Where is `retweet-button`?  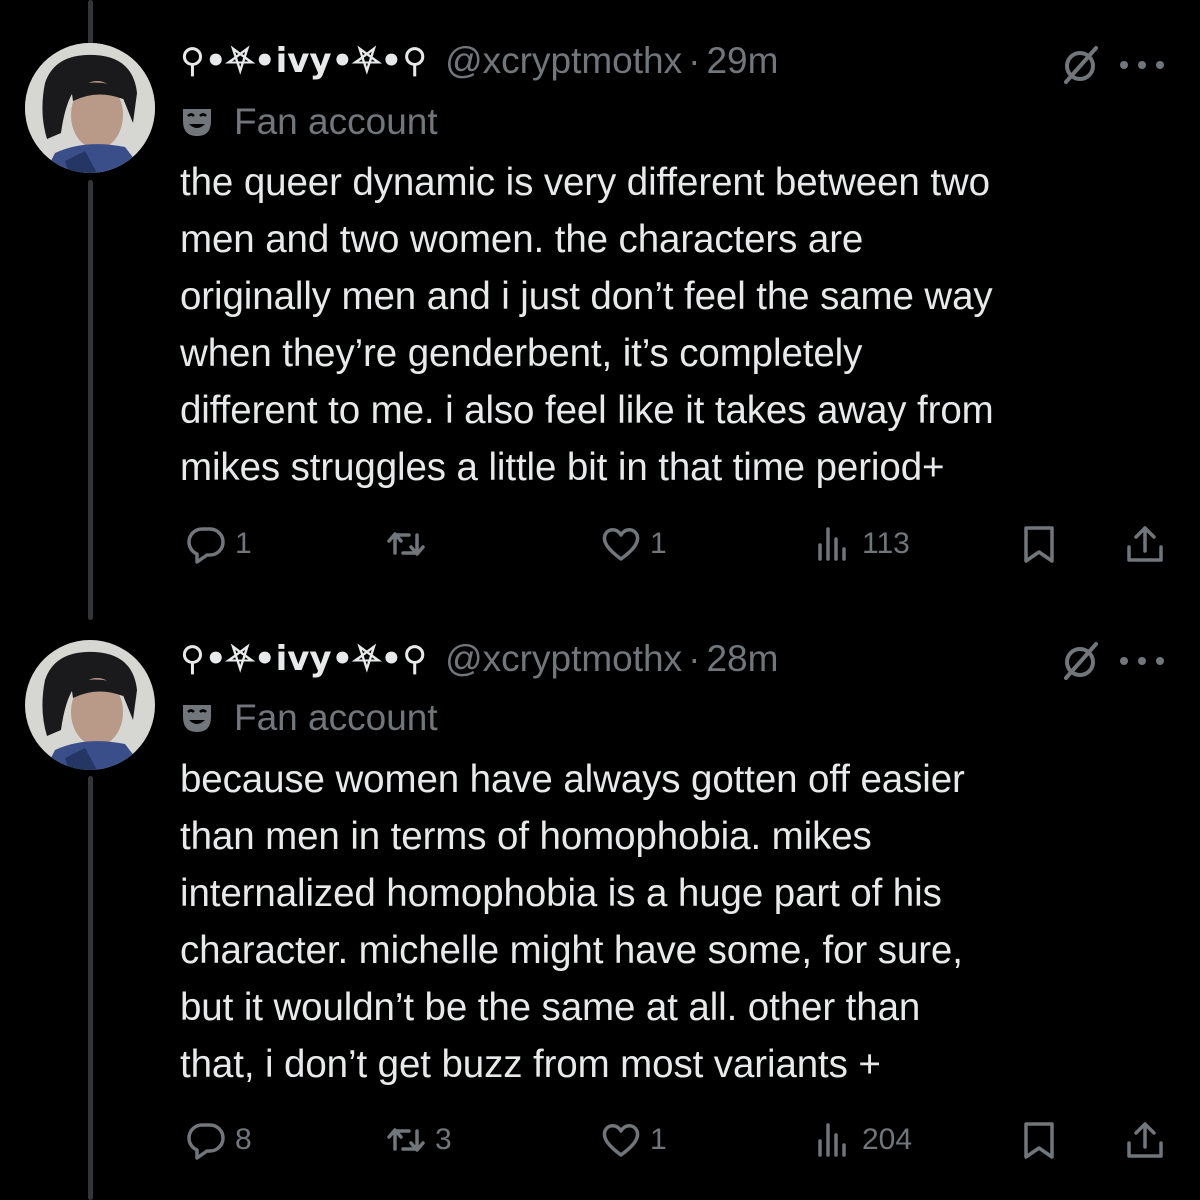 retweet-button is located at coordinates (410, 544).